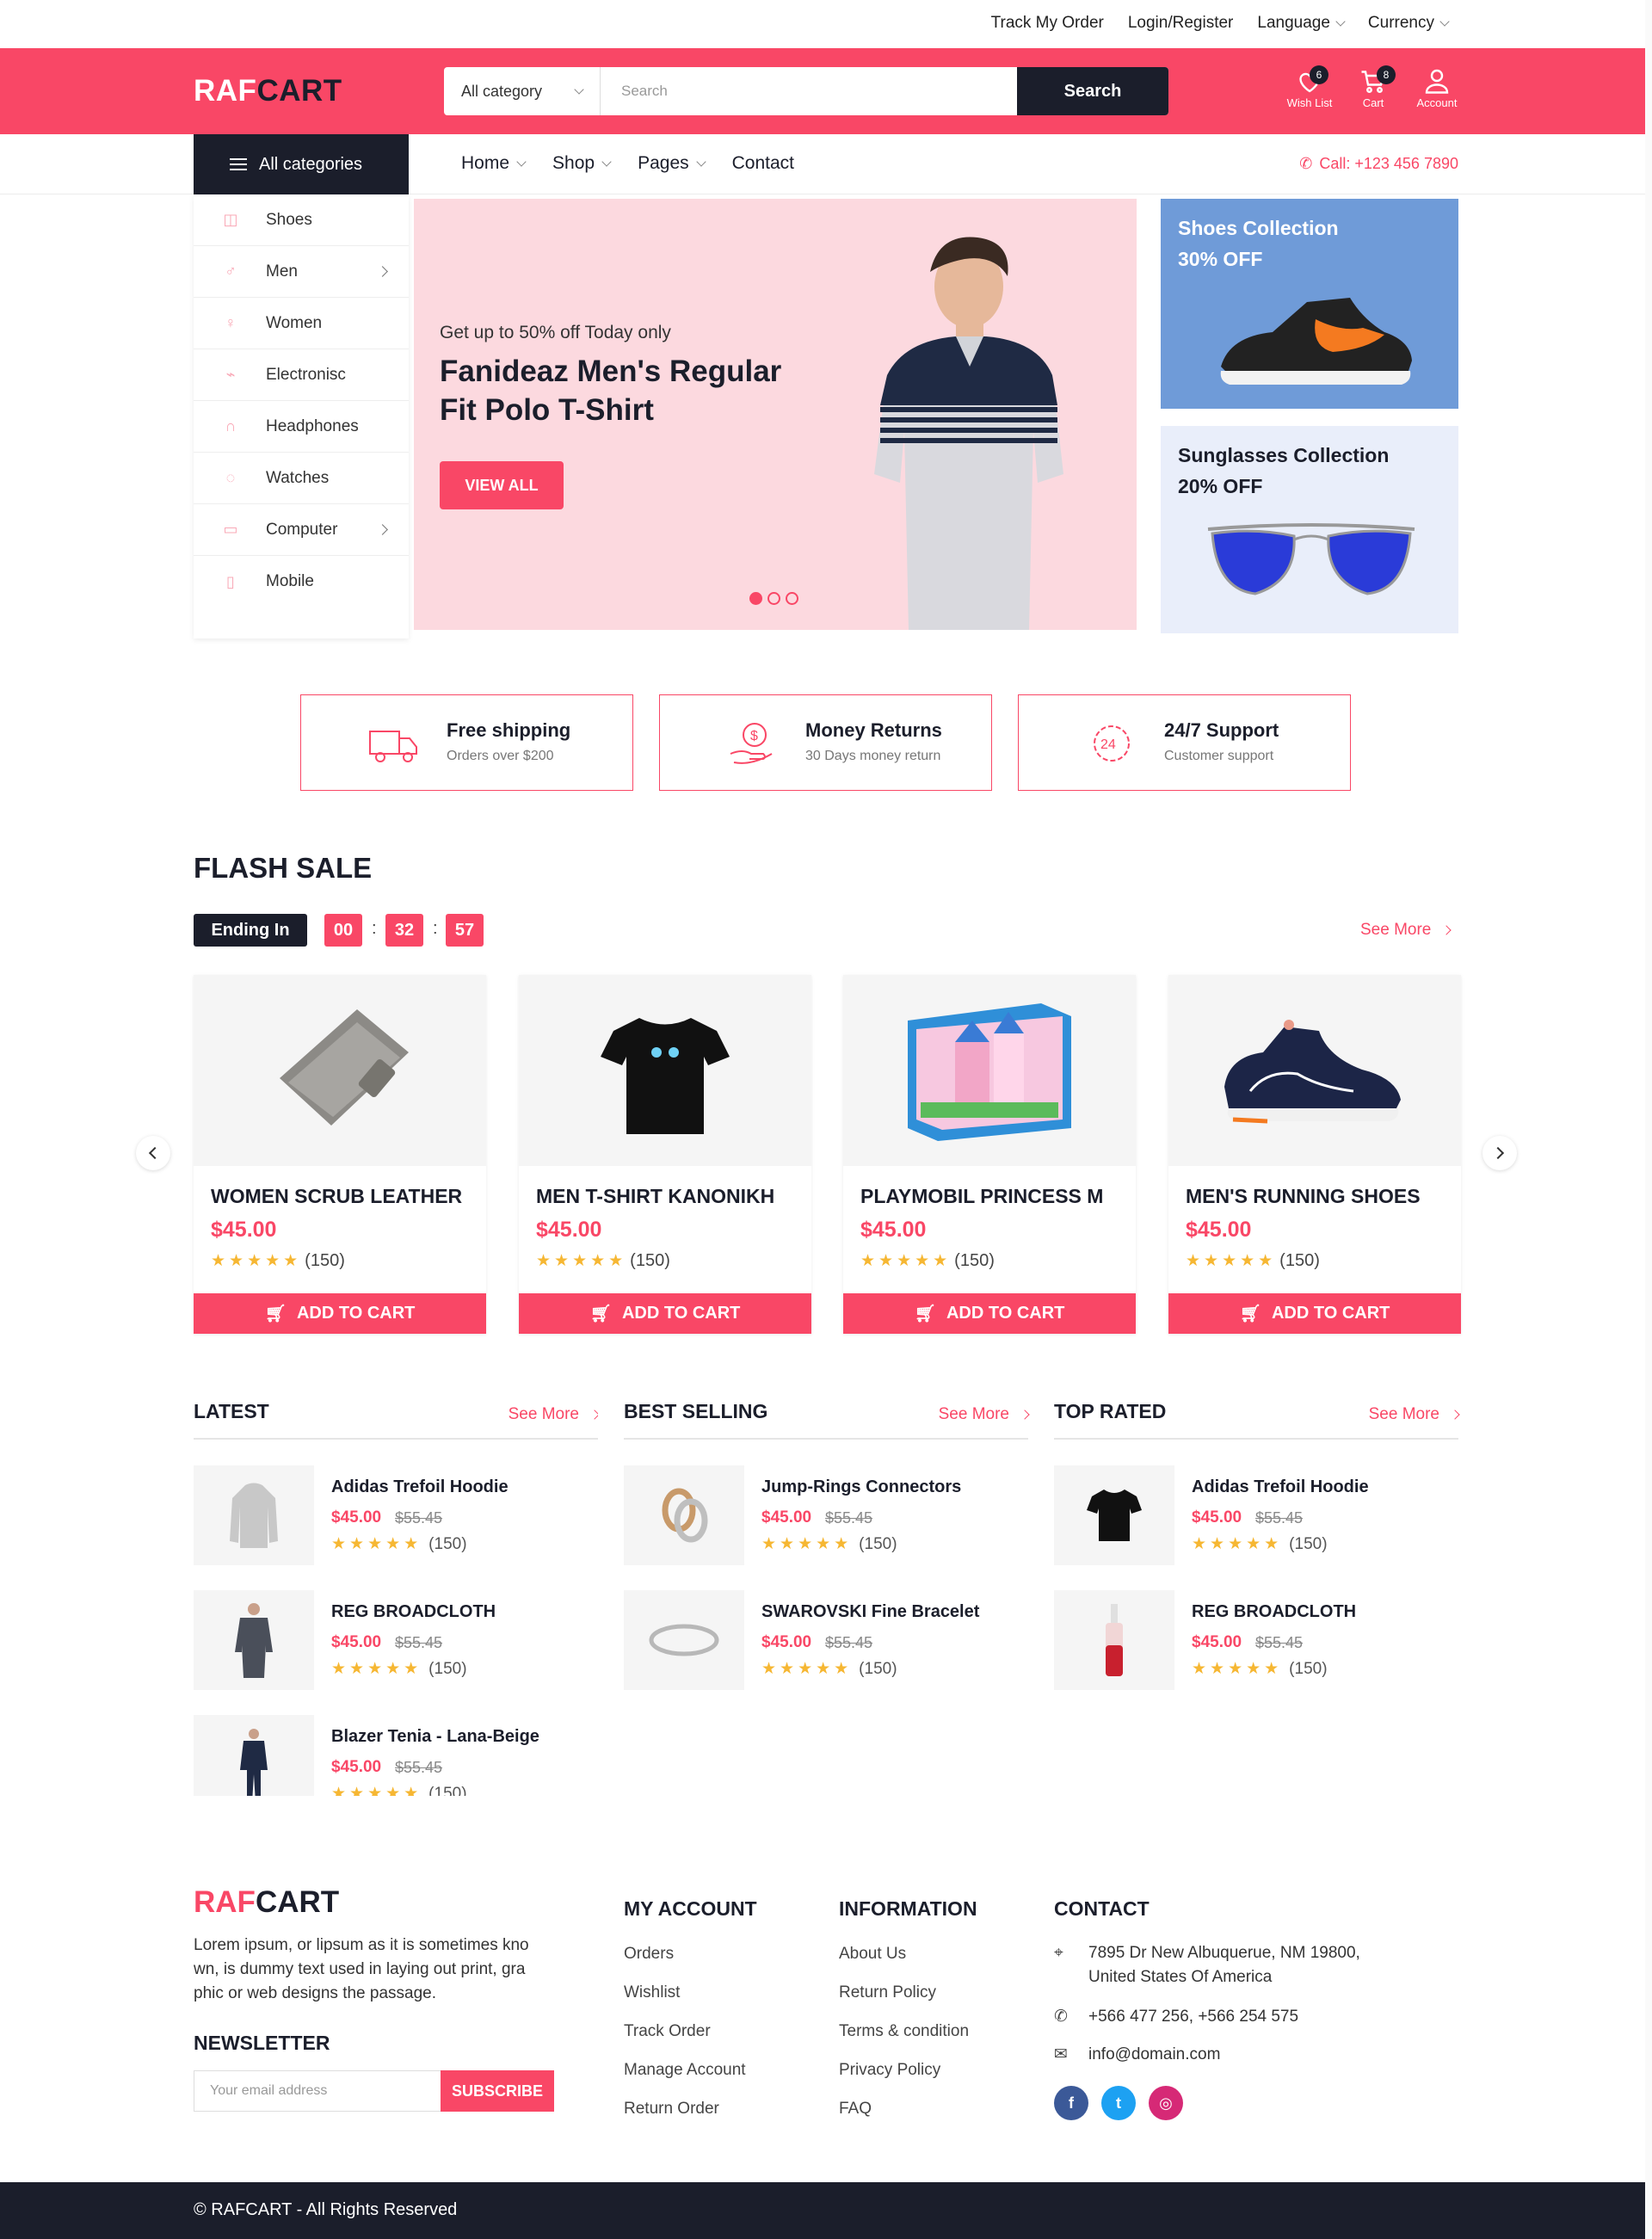 This screenshot has width=1652, height=2239. I want to click on account-button: Account, so click(1436, 87).